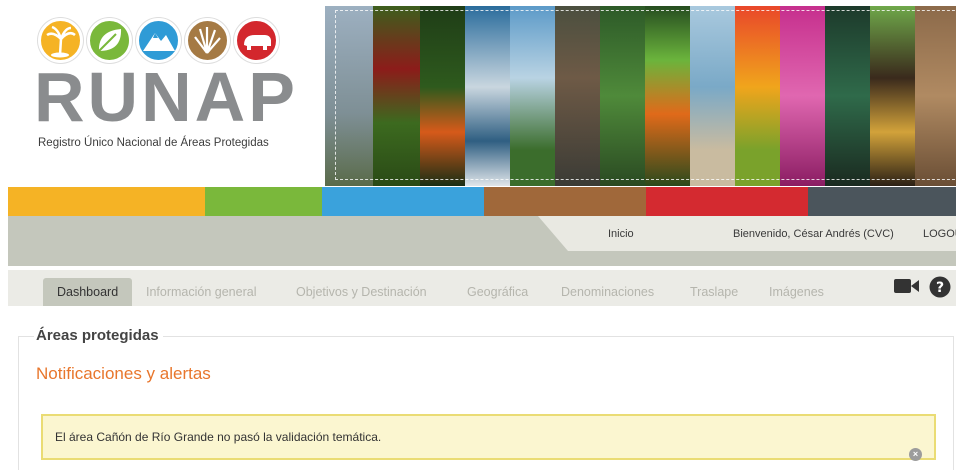 This screenshot has width=956, height=470. I want to click on bear-icon, so click(256, 40).